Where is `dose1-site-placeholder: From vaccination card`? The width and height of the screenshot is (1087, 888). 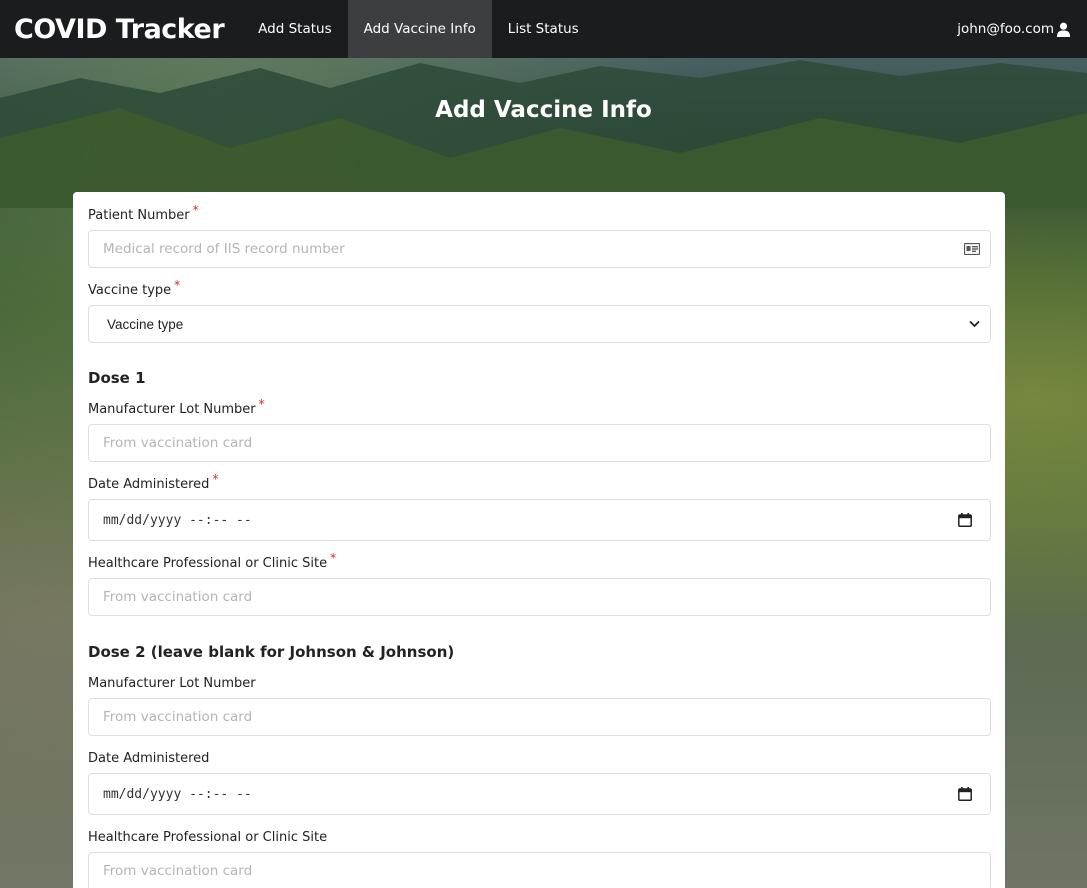
dose1-site-placeholder: From vaccination card is located at coordinates (178, 597).